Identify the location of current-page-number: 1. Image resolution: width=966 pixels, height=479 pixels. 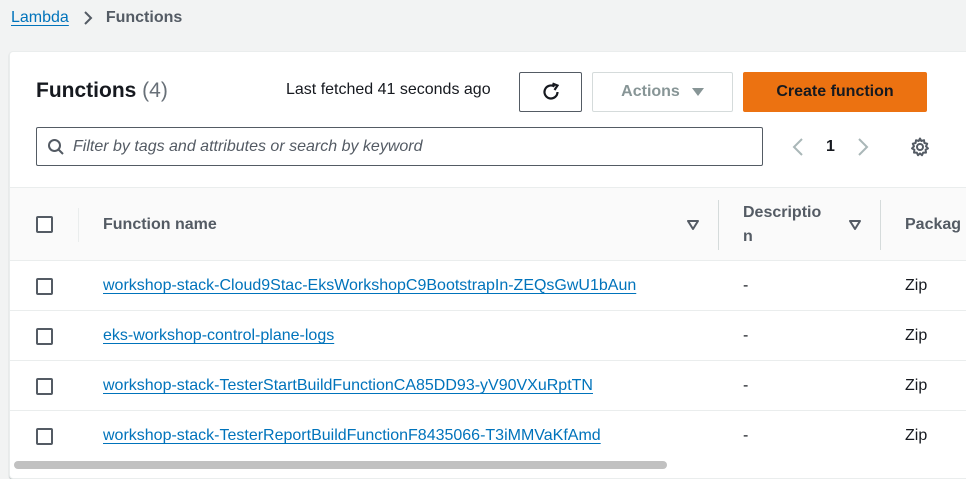
(830, 147).